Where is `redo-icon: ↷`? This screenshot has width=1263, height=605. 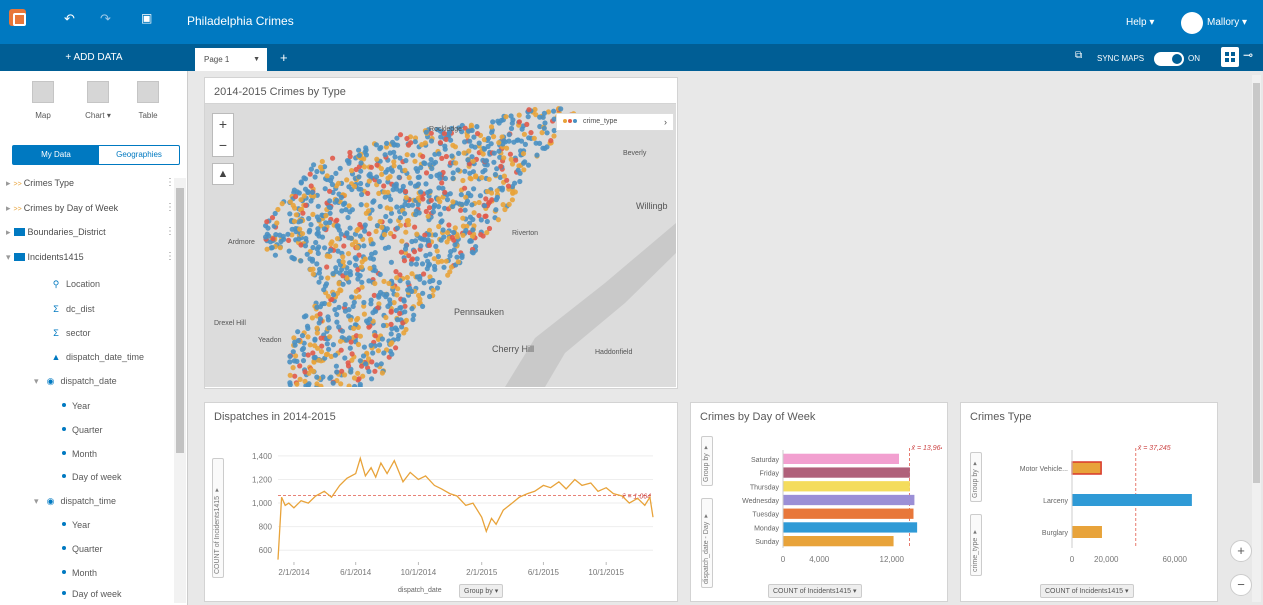 redo-icon: ↷ is located at coordinates (105, 19).